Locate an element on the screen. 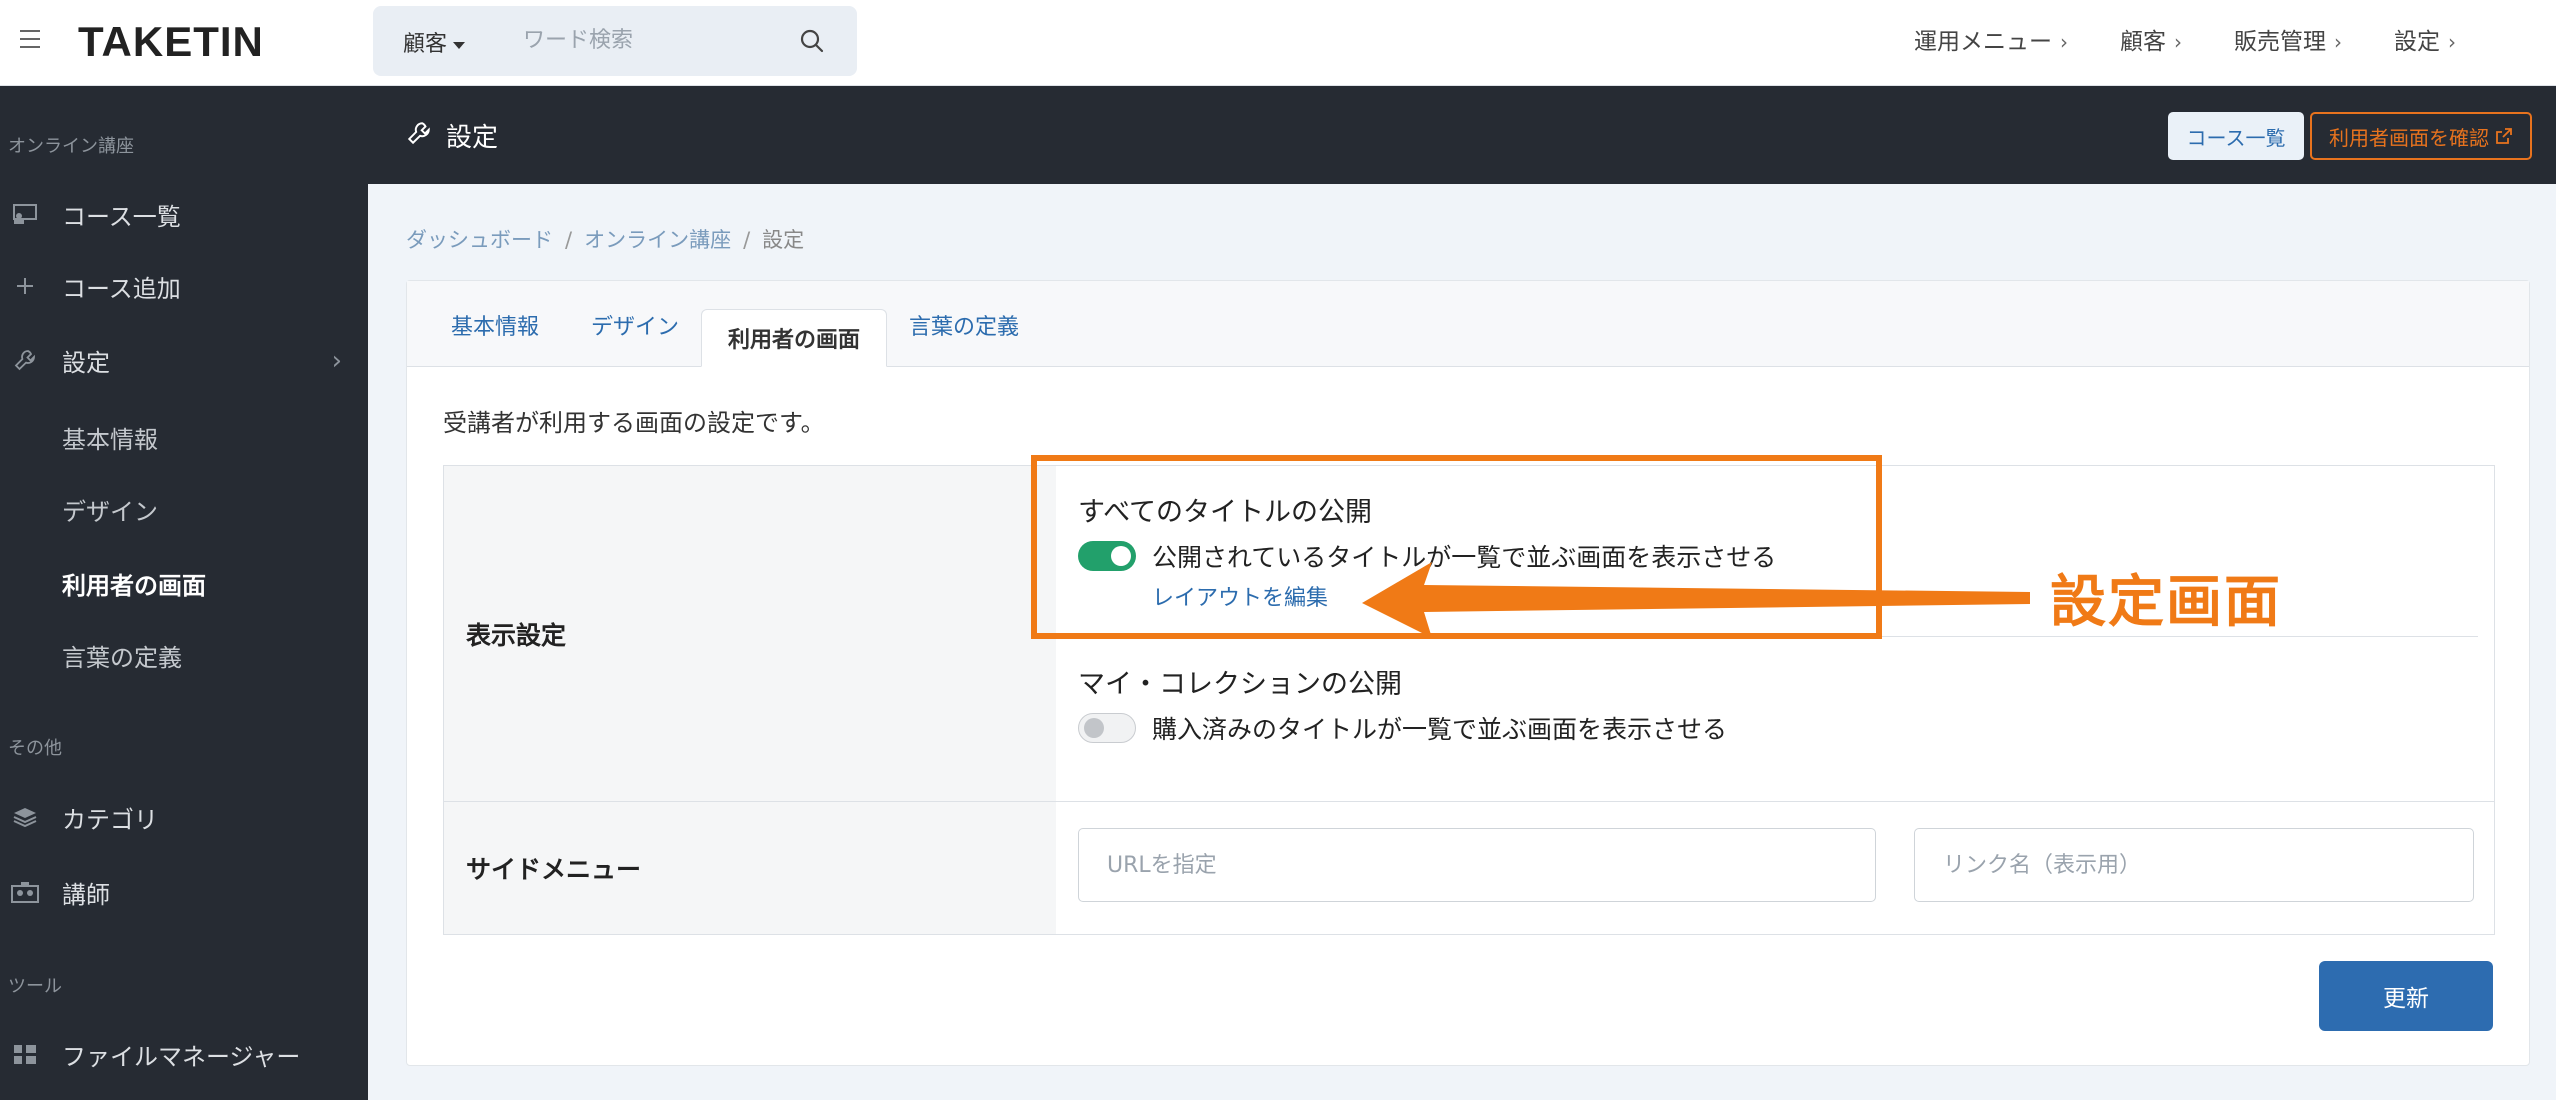  annotation-arrow-icon is located at coordinates (1696, 600).